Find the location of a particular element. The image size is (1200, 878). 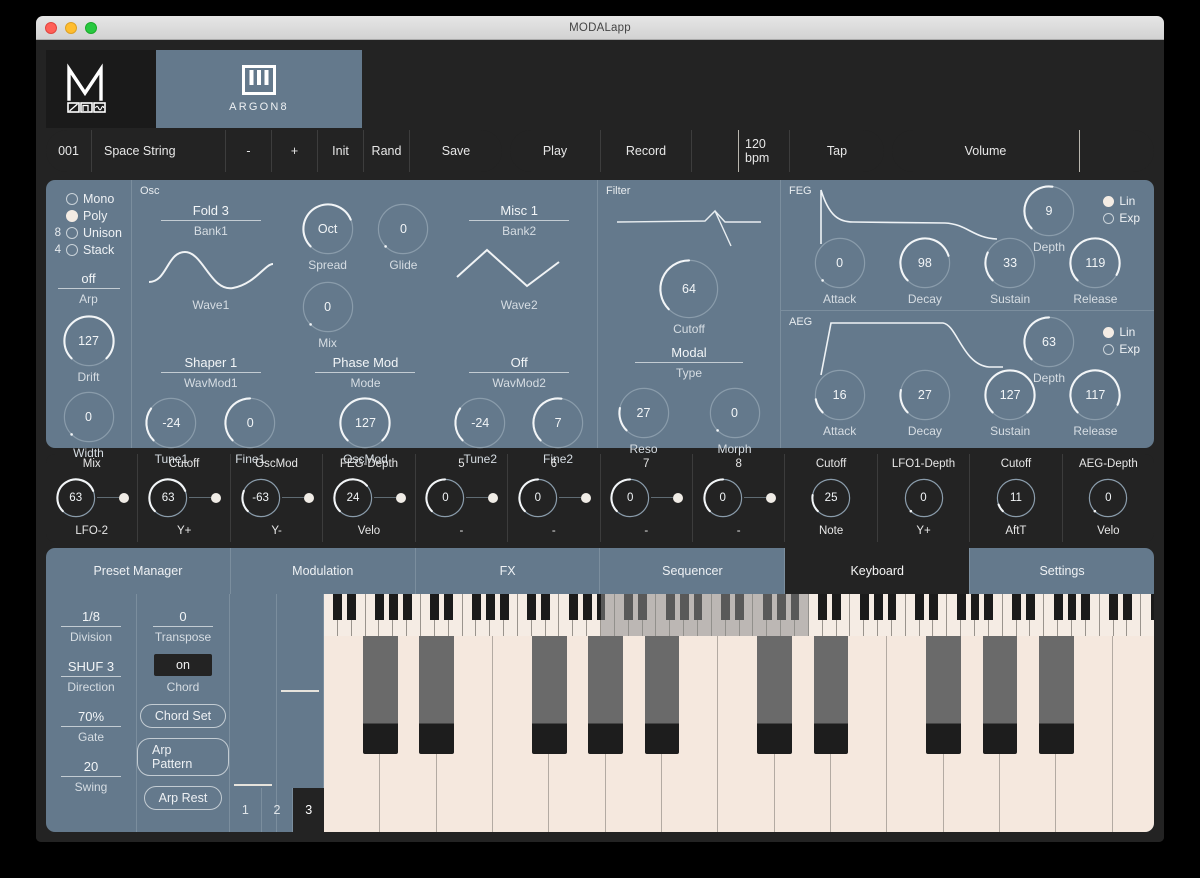

glide-knob-dial: 0 is located at coordinates (403, 229).